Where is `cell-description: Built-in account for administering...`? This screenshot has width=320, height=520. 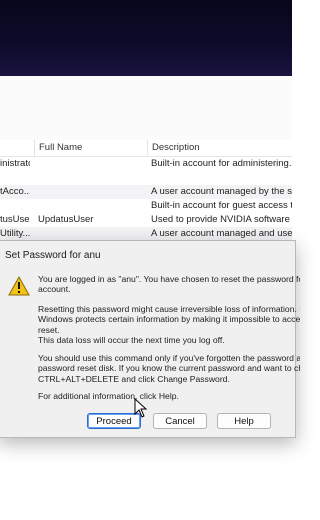 cell-description: Built-in account for administering... is located at coordinates (221, 163).